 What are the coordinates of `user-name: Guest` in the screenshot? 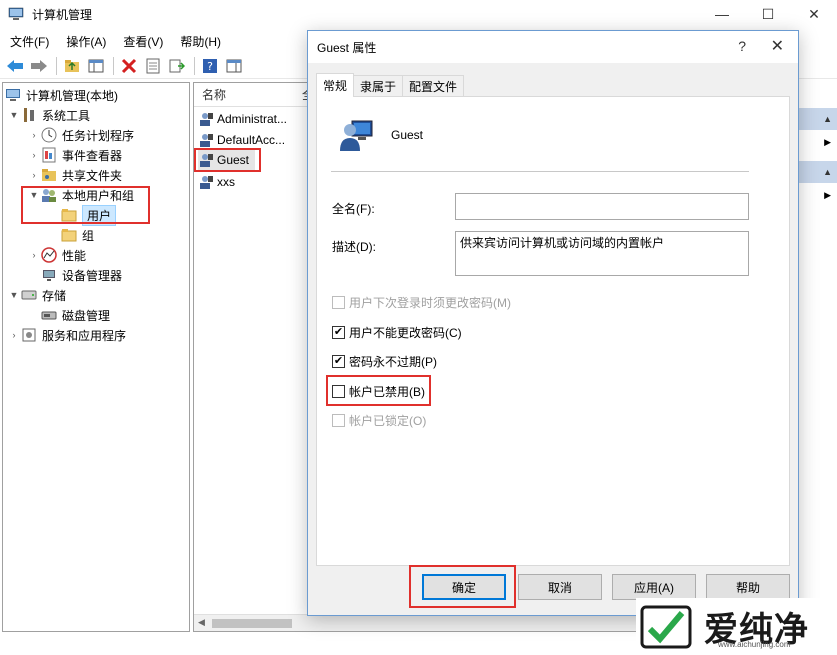 It's located at (407, 135).